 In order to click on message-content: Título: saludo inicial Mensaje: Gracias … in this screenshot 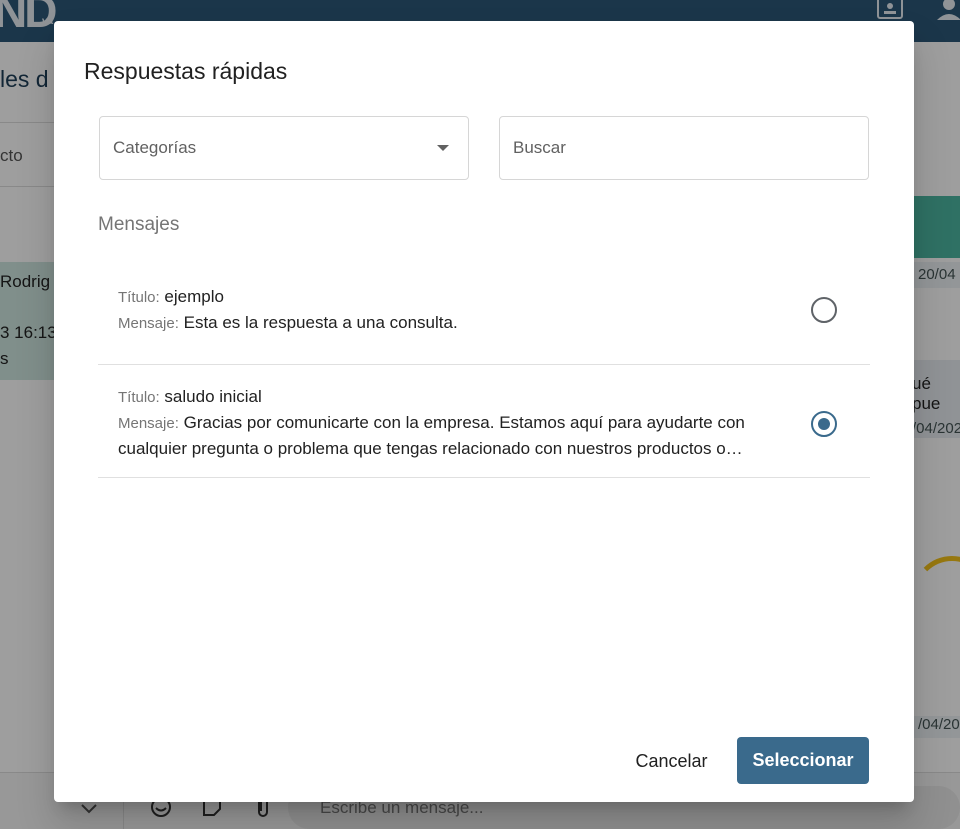, I will do `click(448, 422)`.